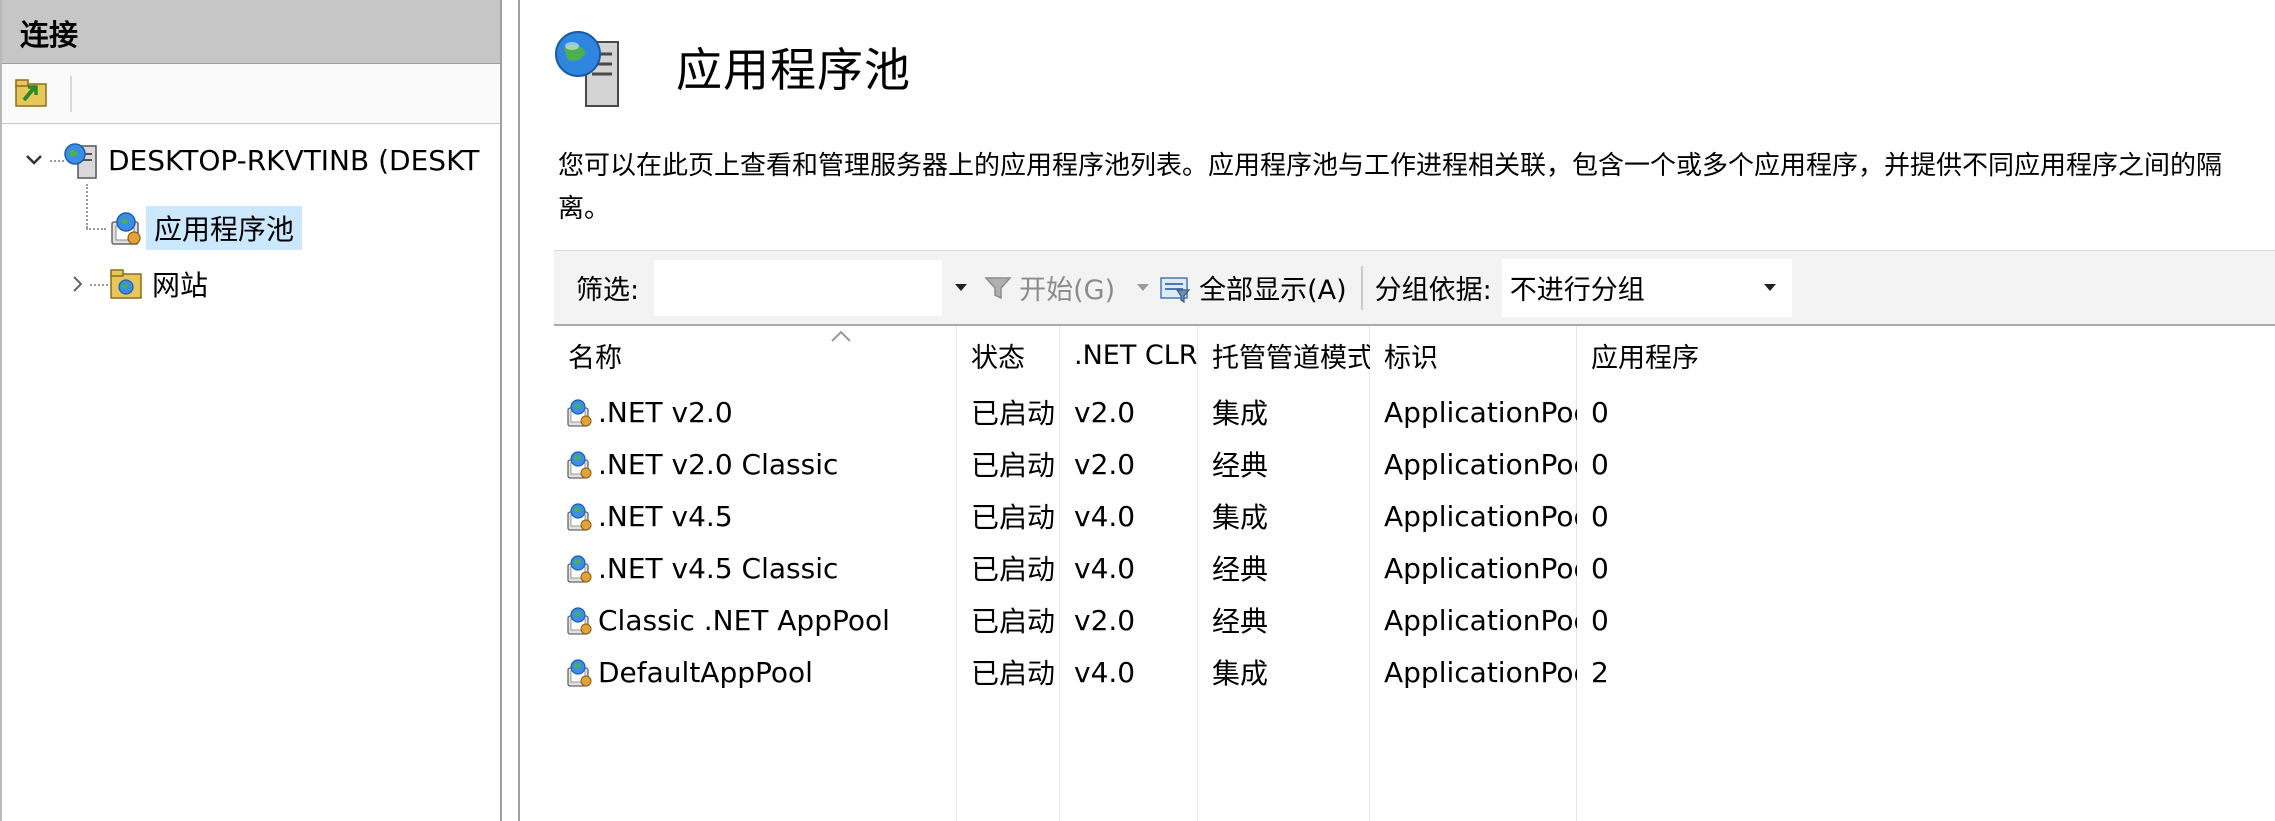 The width and height of the screenshot is (2275, 821). I want to click on pool-name: .NET v2.0, so click(665, 412).